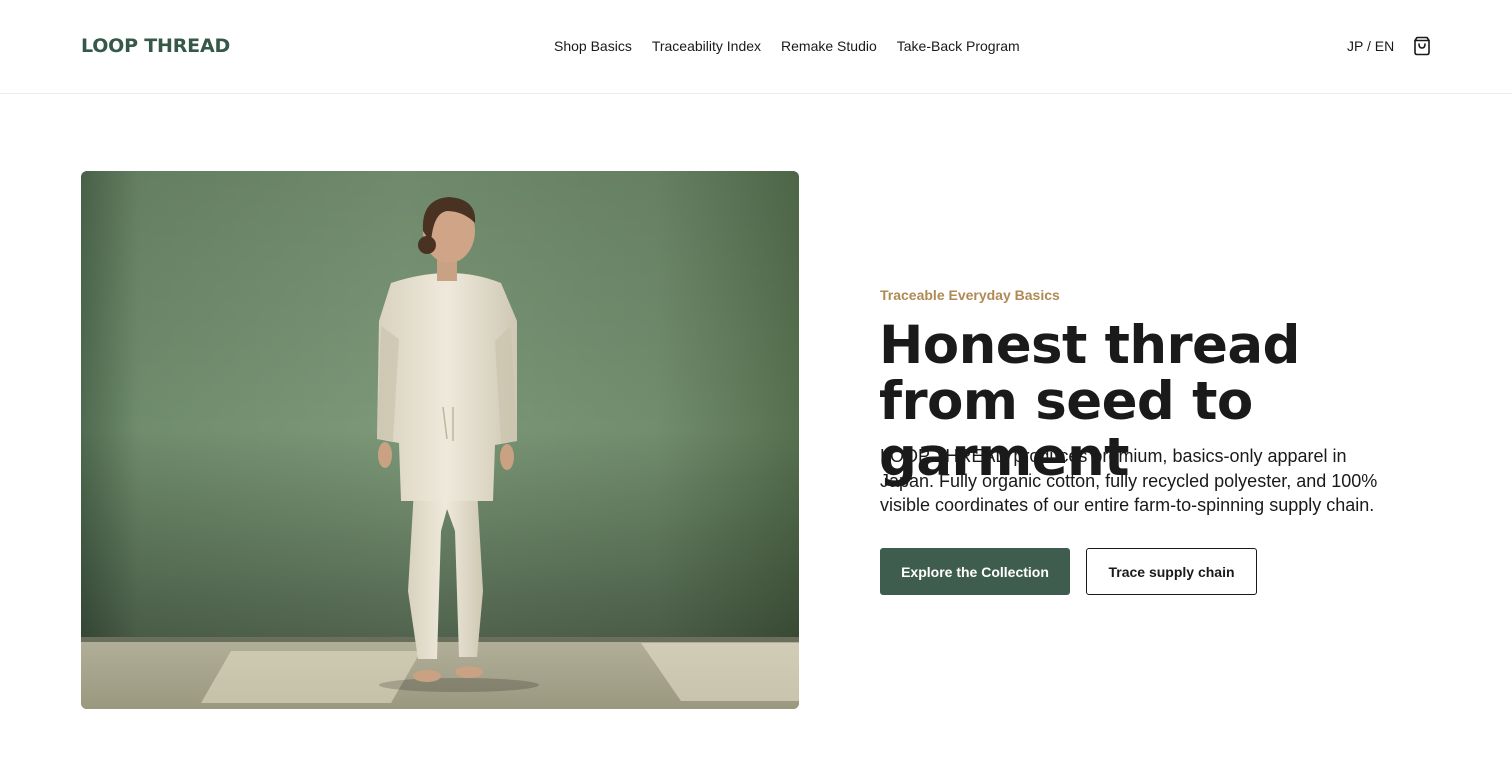  Describe the element at coordinates (970, 295) in the screenshot. I see `hero-eyebrow: Traceable Everyday Basics` at that location.